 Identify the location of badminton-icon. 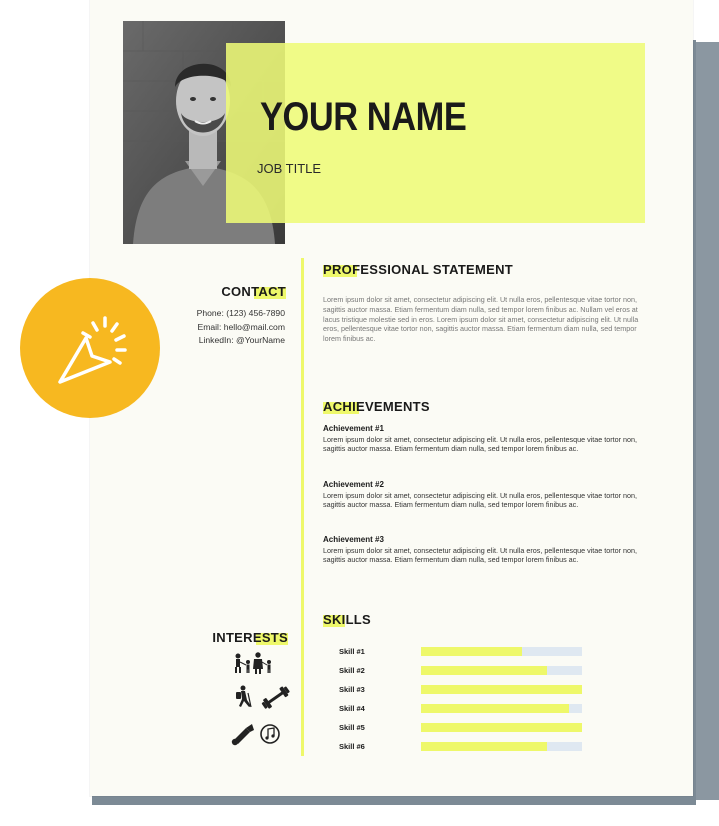
(242, 735).